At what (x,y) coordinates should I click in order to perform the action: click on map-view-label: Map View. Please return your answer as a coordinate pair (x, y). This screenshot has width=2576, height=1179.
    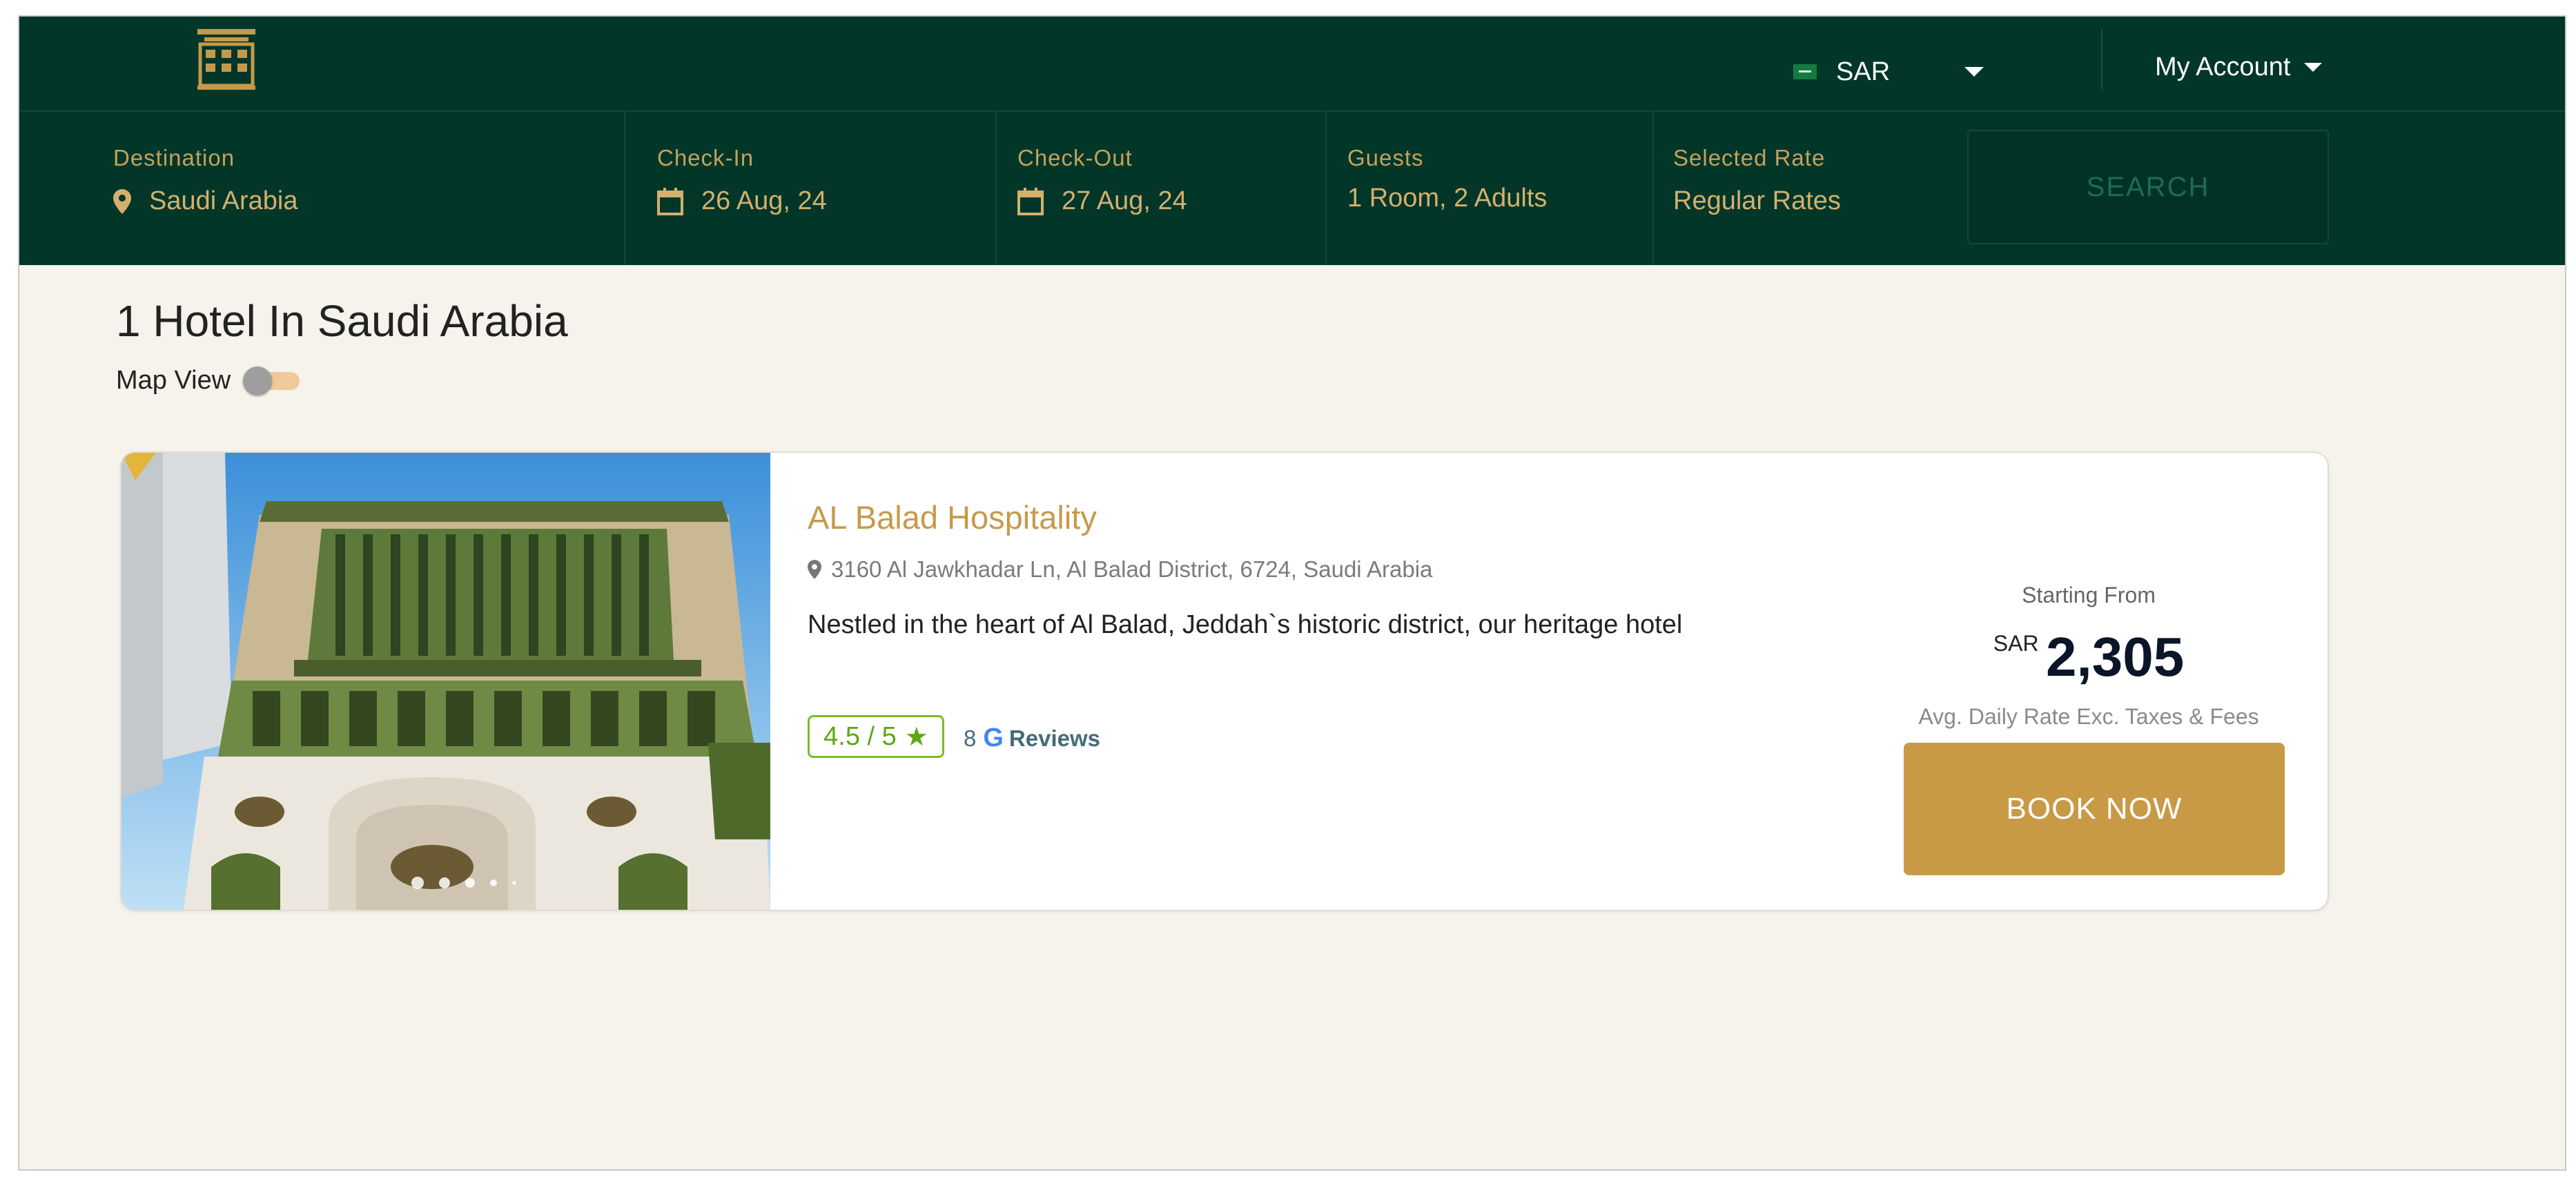
    Looking at the image, I should click on (173, 381).